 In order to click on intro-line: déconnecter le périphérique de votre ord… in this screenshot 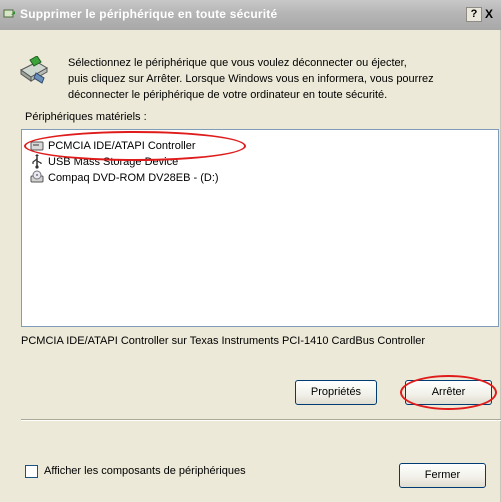, I will do `click(228, 95)`.